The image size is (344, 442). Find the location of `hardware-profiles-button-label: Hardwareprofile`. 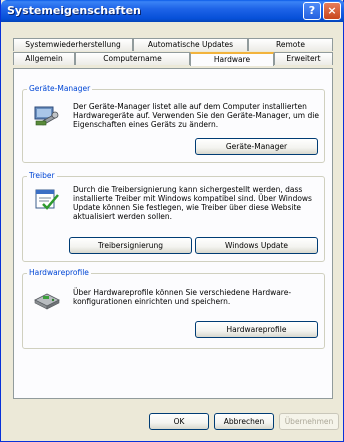

hardware-profiles-button-label: Hardwareprofile is located at coordinates (256, 329).